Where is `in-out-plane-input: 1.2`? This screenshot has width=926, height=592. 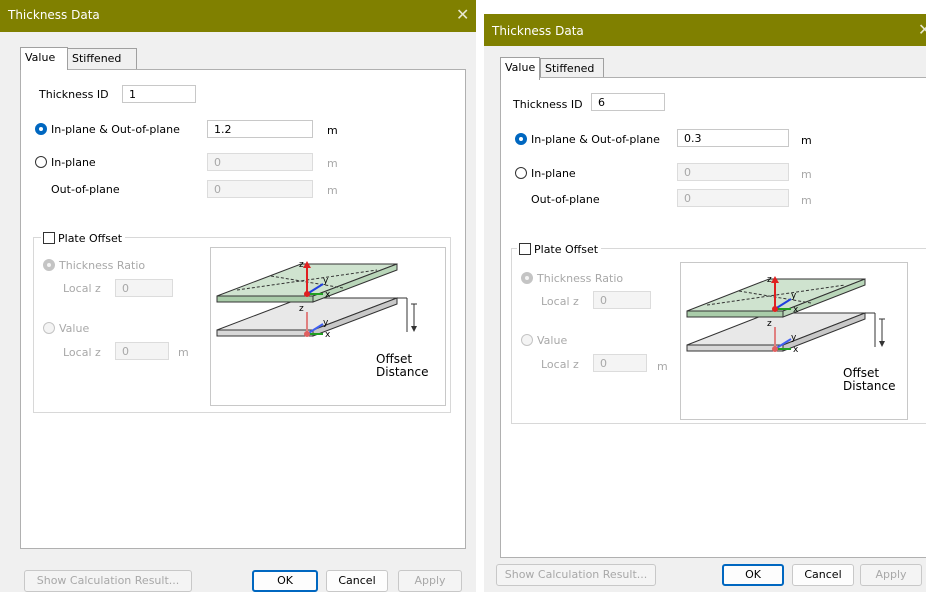 in-out-plane-input: 1.2 is located at coordinates (260, 129).